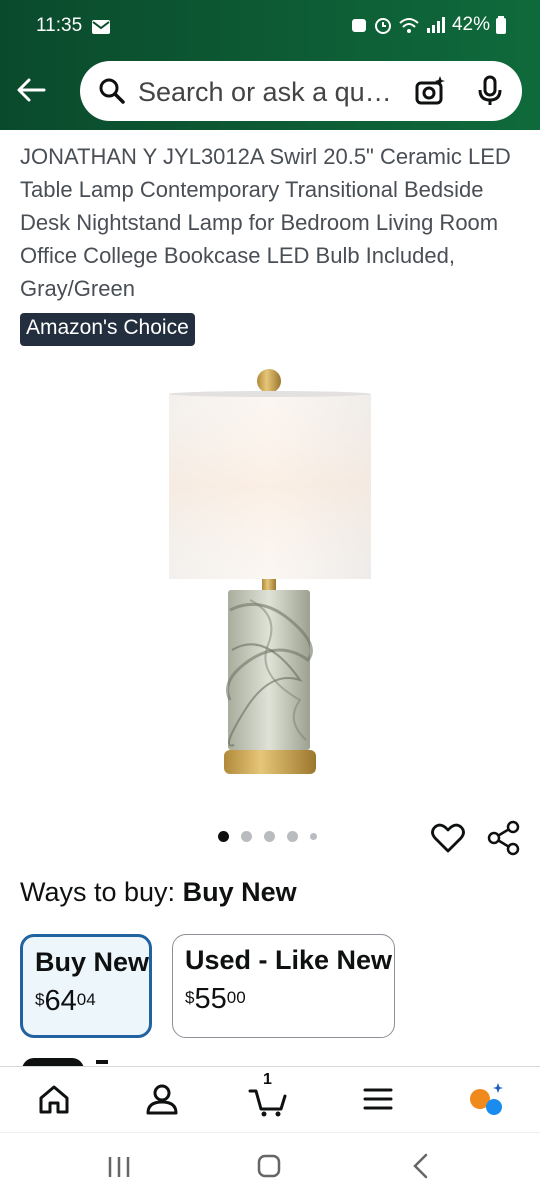 The width and height of the screenshot is (540, 1200). What do you see at coordinates (239, 892) in the screenshot?
I see `ways-to-buy-selected: Buy New` at bounding box center [239, 892].